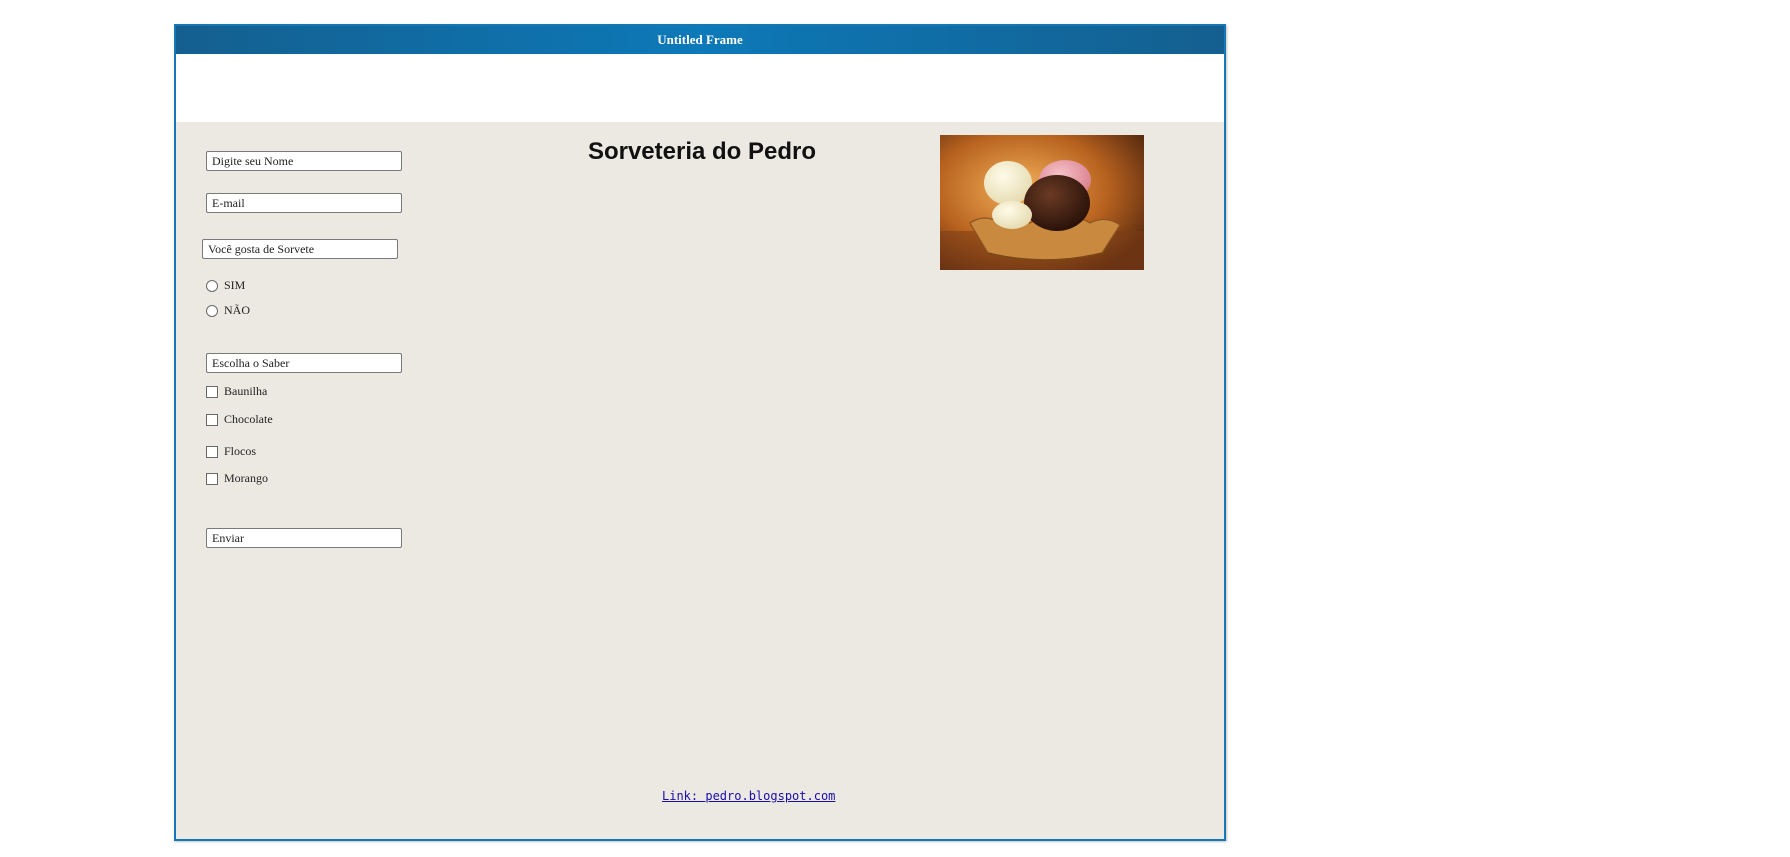 This screenshot has width=1790, height=857. Describe the element at coordinates (304, 538) in the screenshot. I see `submit-field: Enviar` at that location.